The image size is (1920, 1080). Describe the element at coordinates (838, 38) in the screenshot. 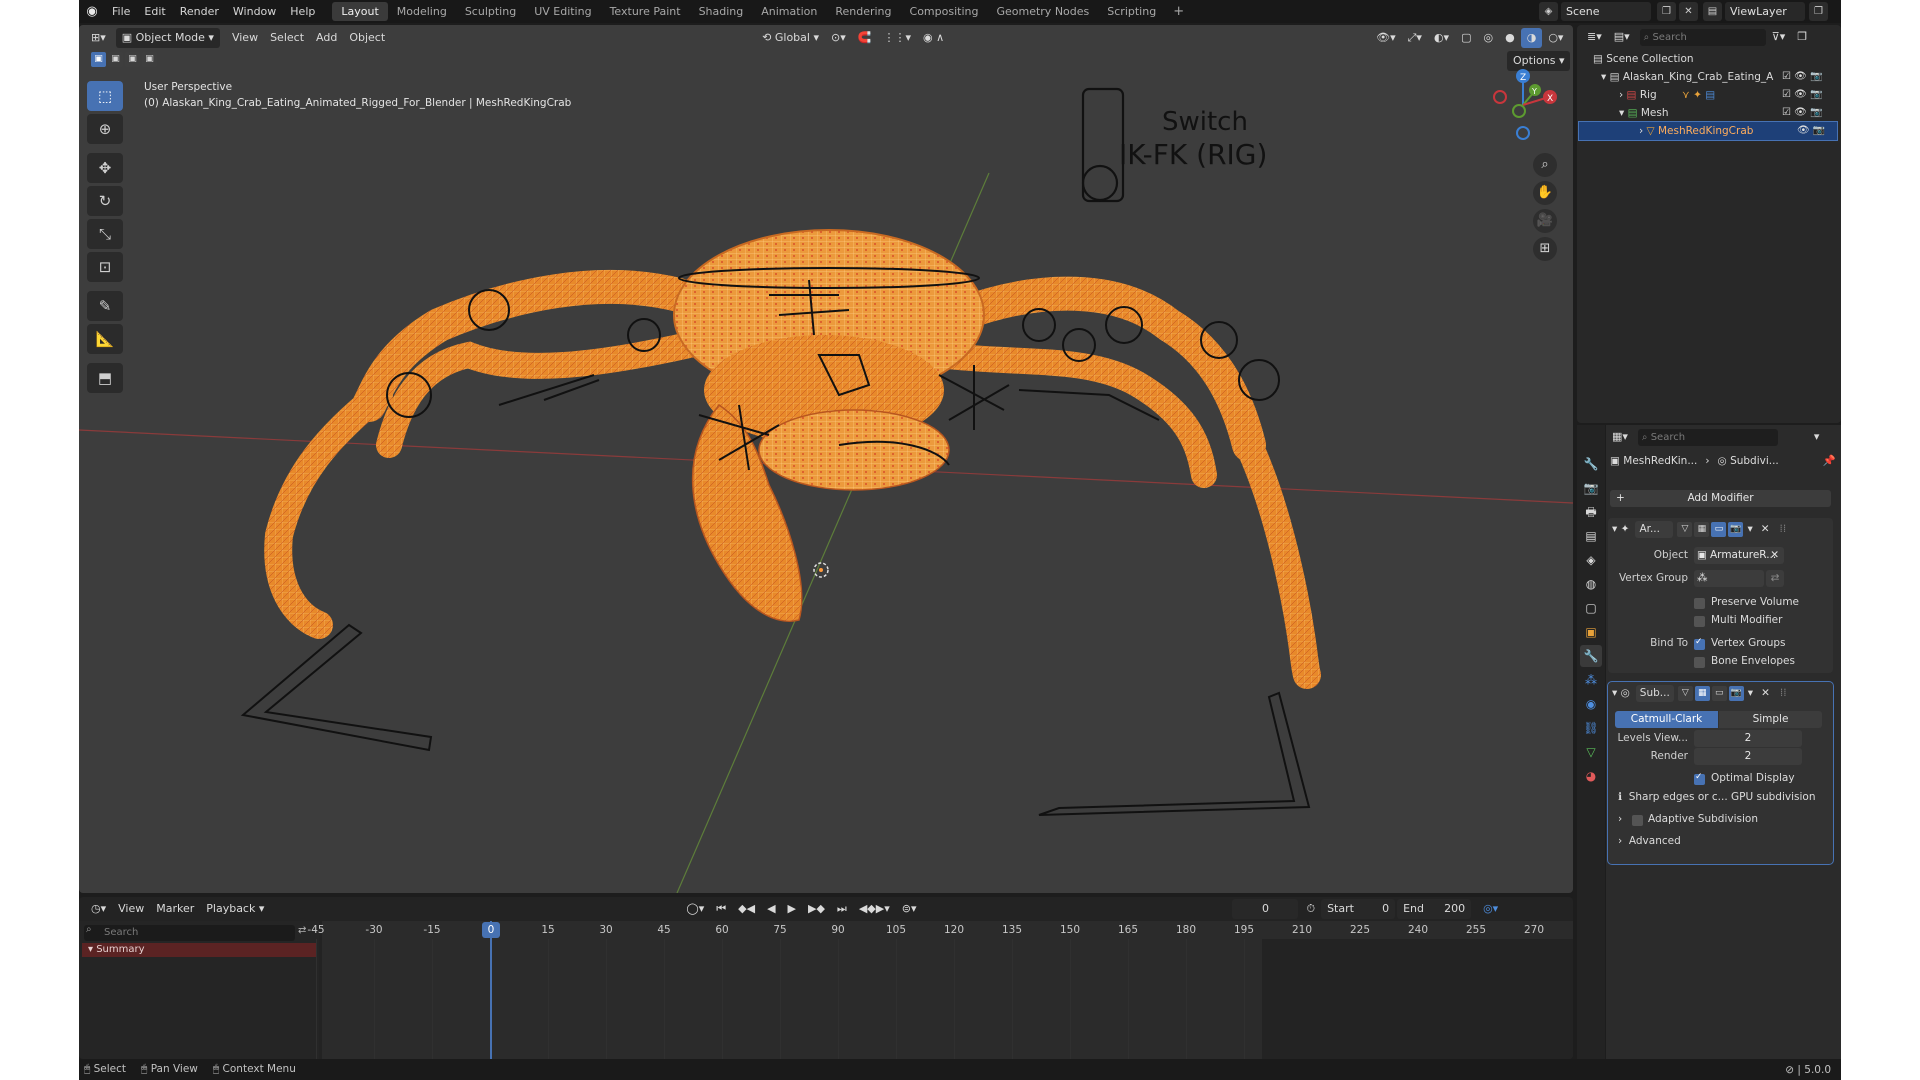

I see `pivot-point-icon: ⊙▾` at that location.